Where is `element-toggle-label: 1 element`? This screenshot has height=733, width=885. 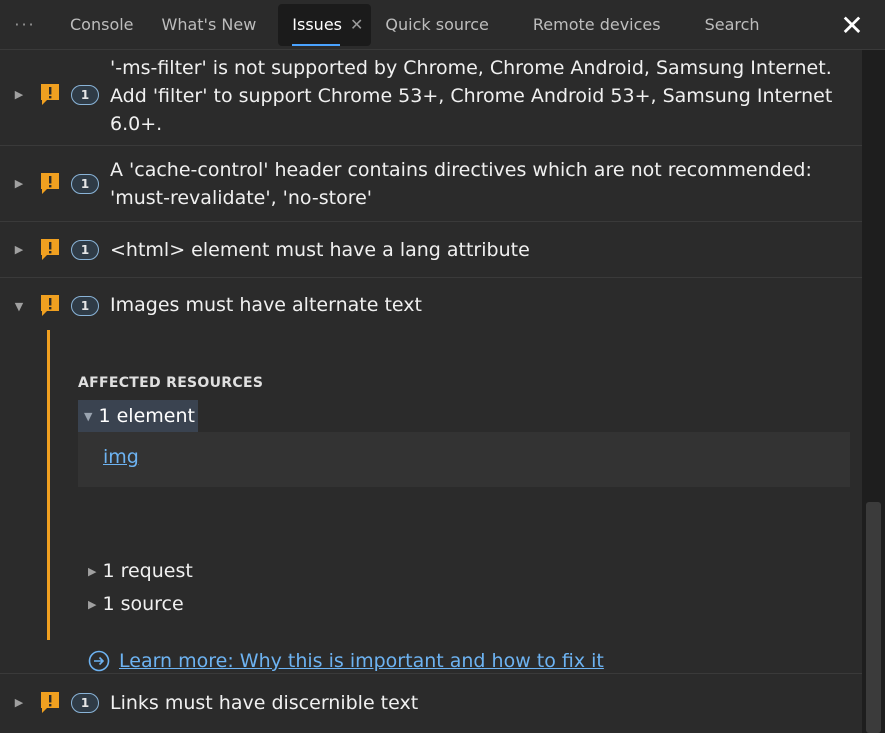
element-toggle-label: 1 element is located at coordinates (146, 416).